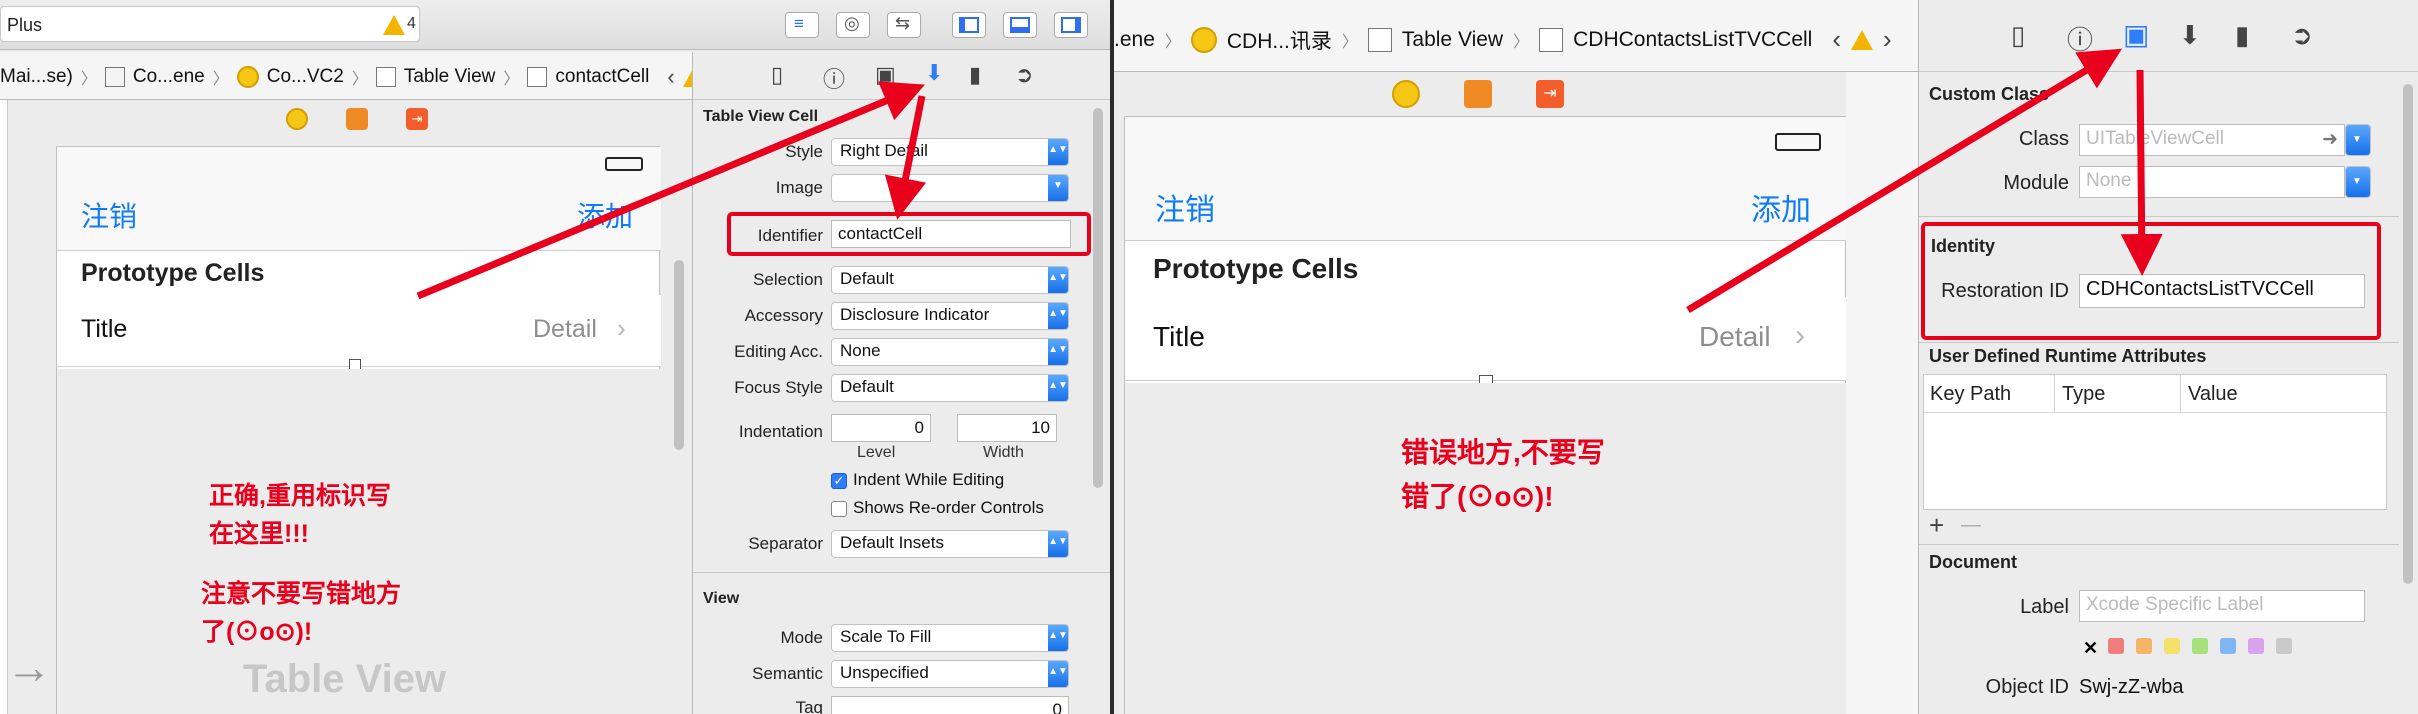 The height and width of the screenshot is (714, 2418). Describe the element at coordinates (905, 157) in the screenshot. I see `arrow-to-identifier` at that location.